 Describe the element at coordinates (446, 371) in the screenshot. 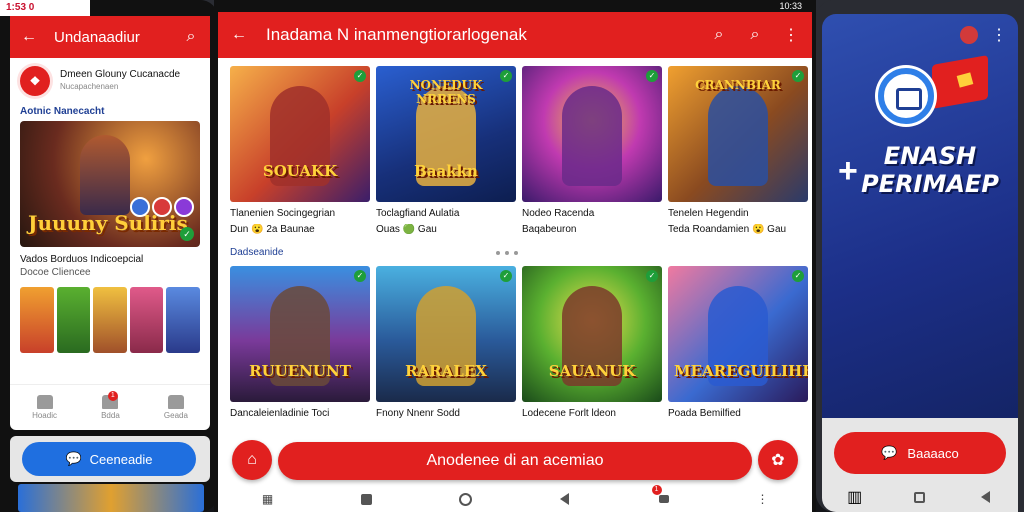

I see `game-logo-text: RARALEX` at that location.